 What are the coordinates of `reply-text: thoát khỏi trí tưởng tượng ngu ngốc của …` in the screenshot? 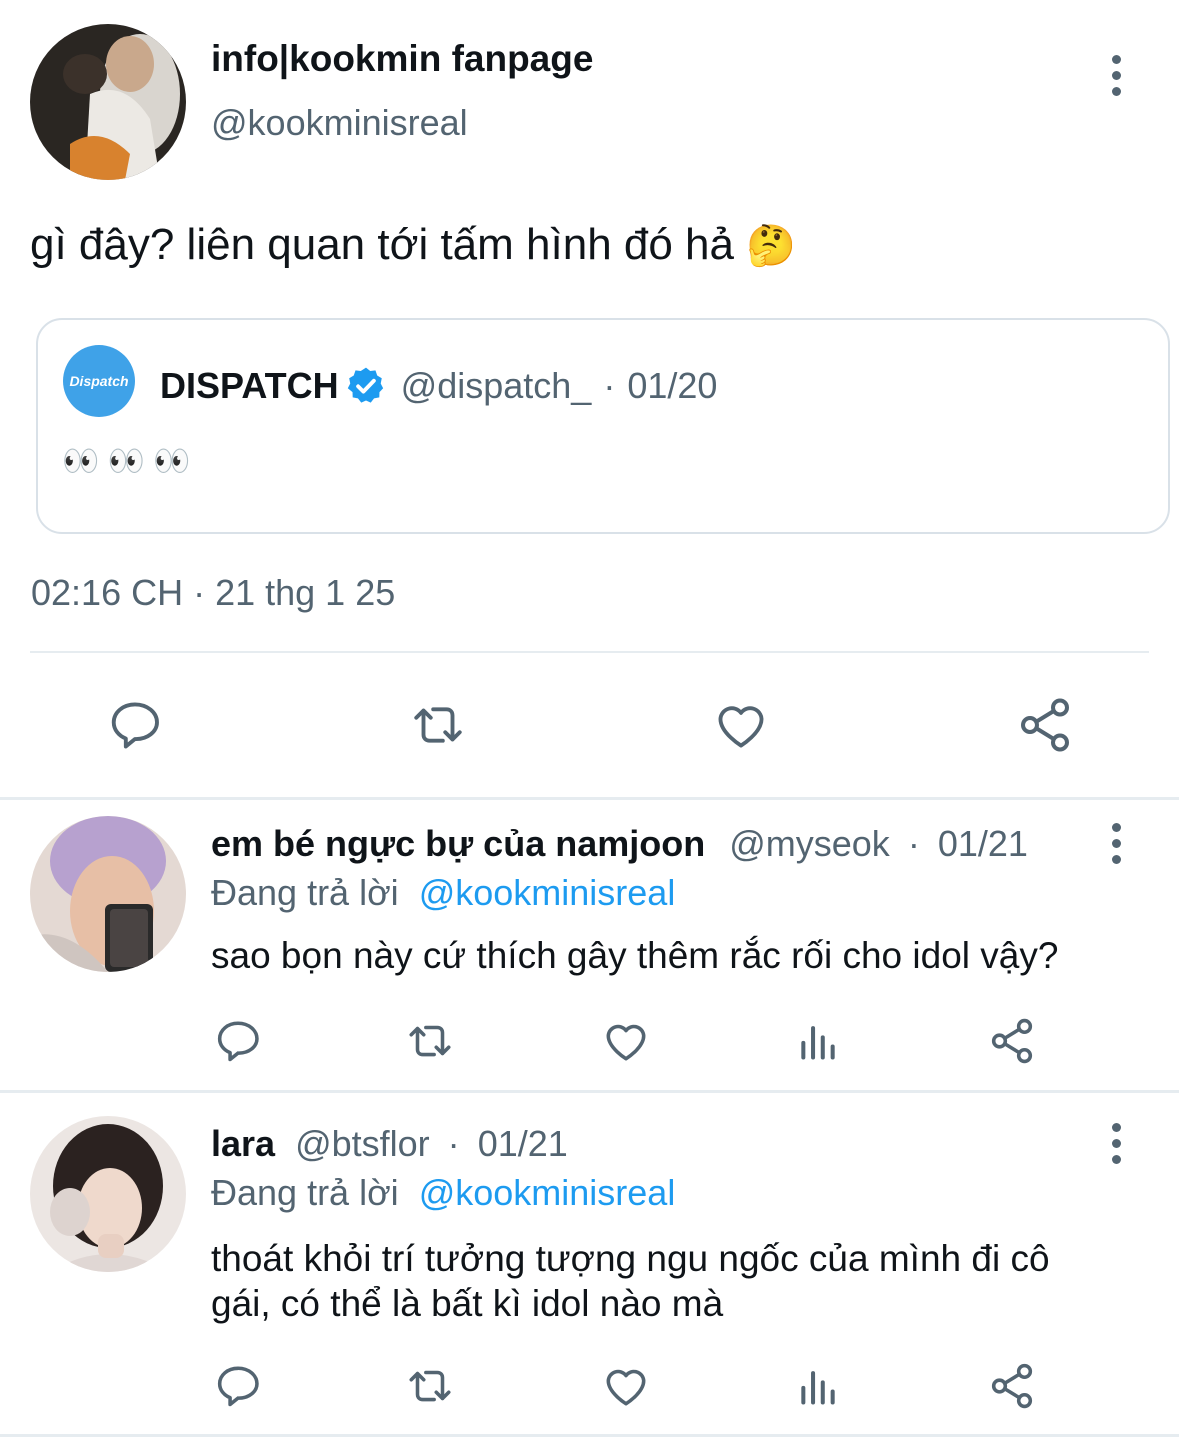 It's located at (630, 1281).